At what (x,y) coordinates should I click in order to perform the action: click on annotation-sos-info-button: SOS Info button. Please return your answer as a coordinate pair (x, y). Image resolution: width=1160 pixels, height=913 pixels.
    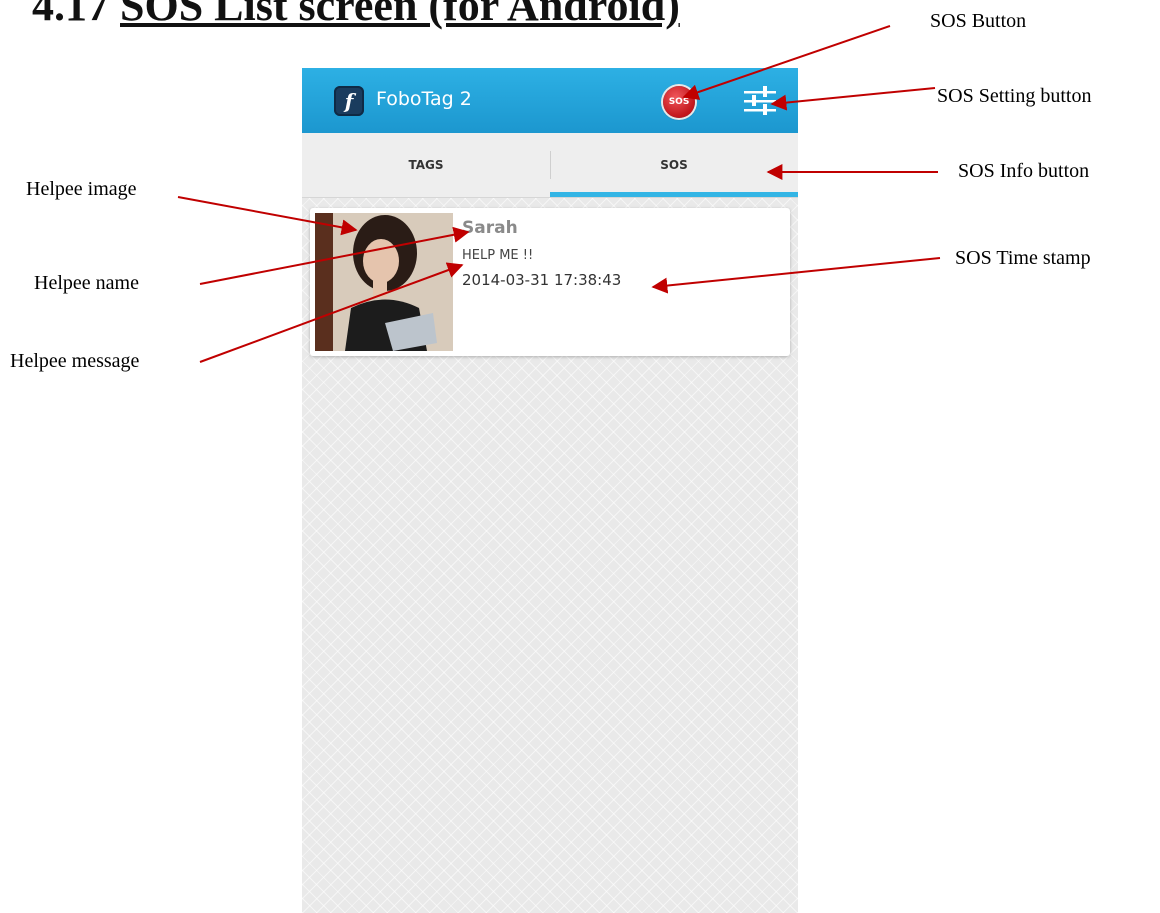
    Looking at the image, I should click on (1024, 171).